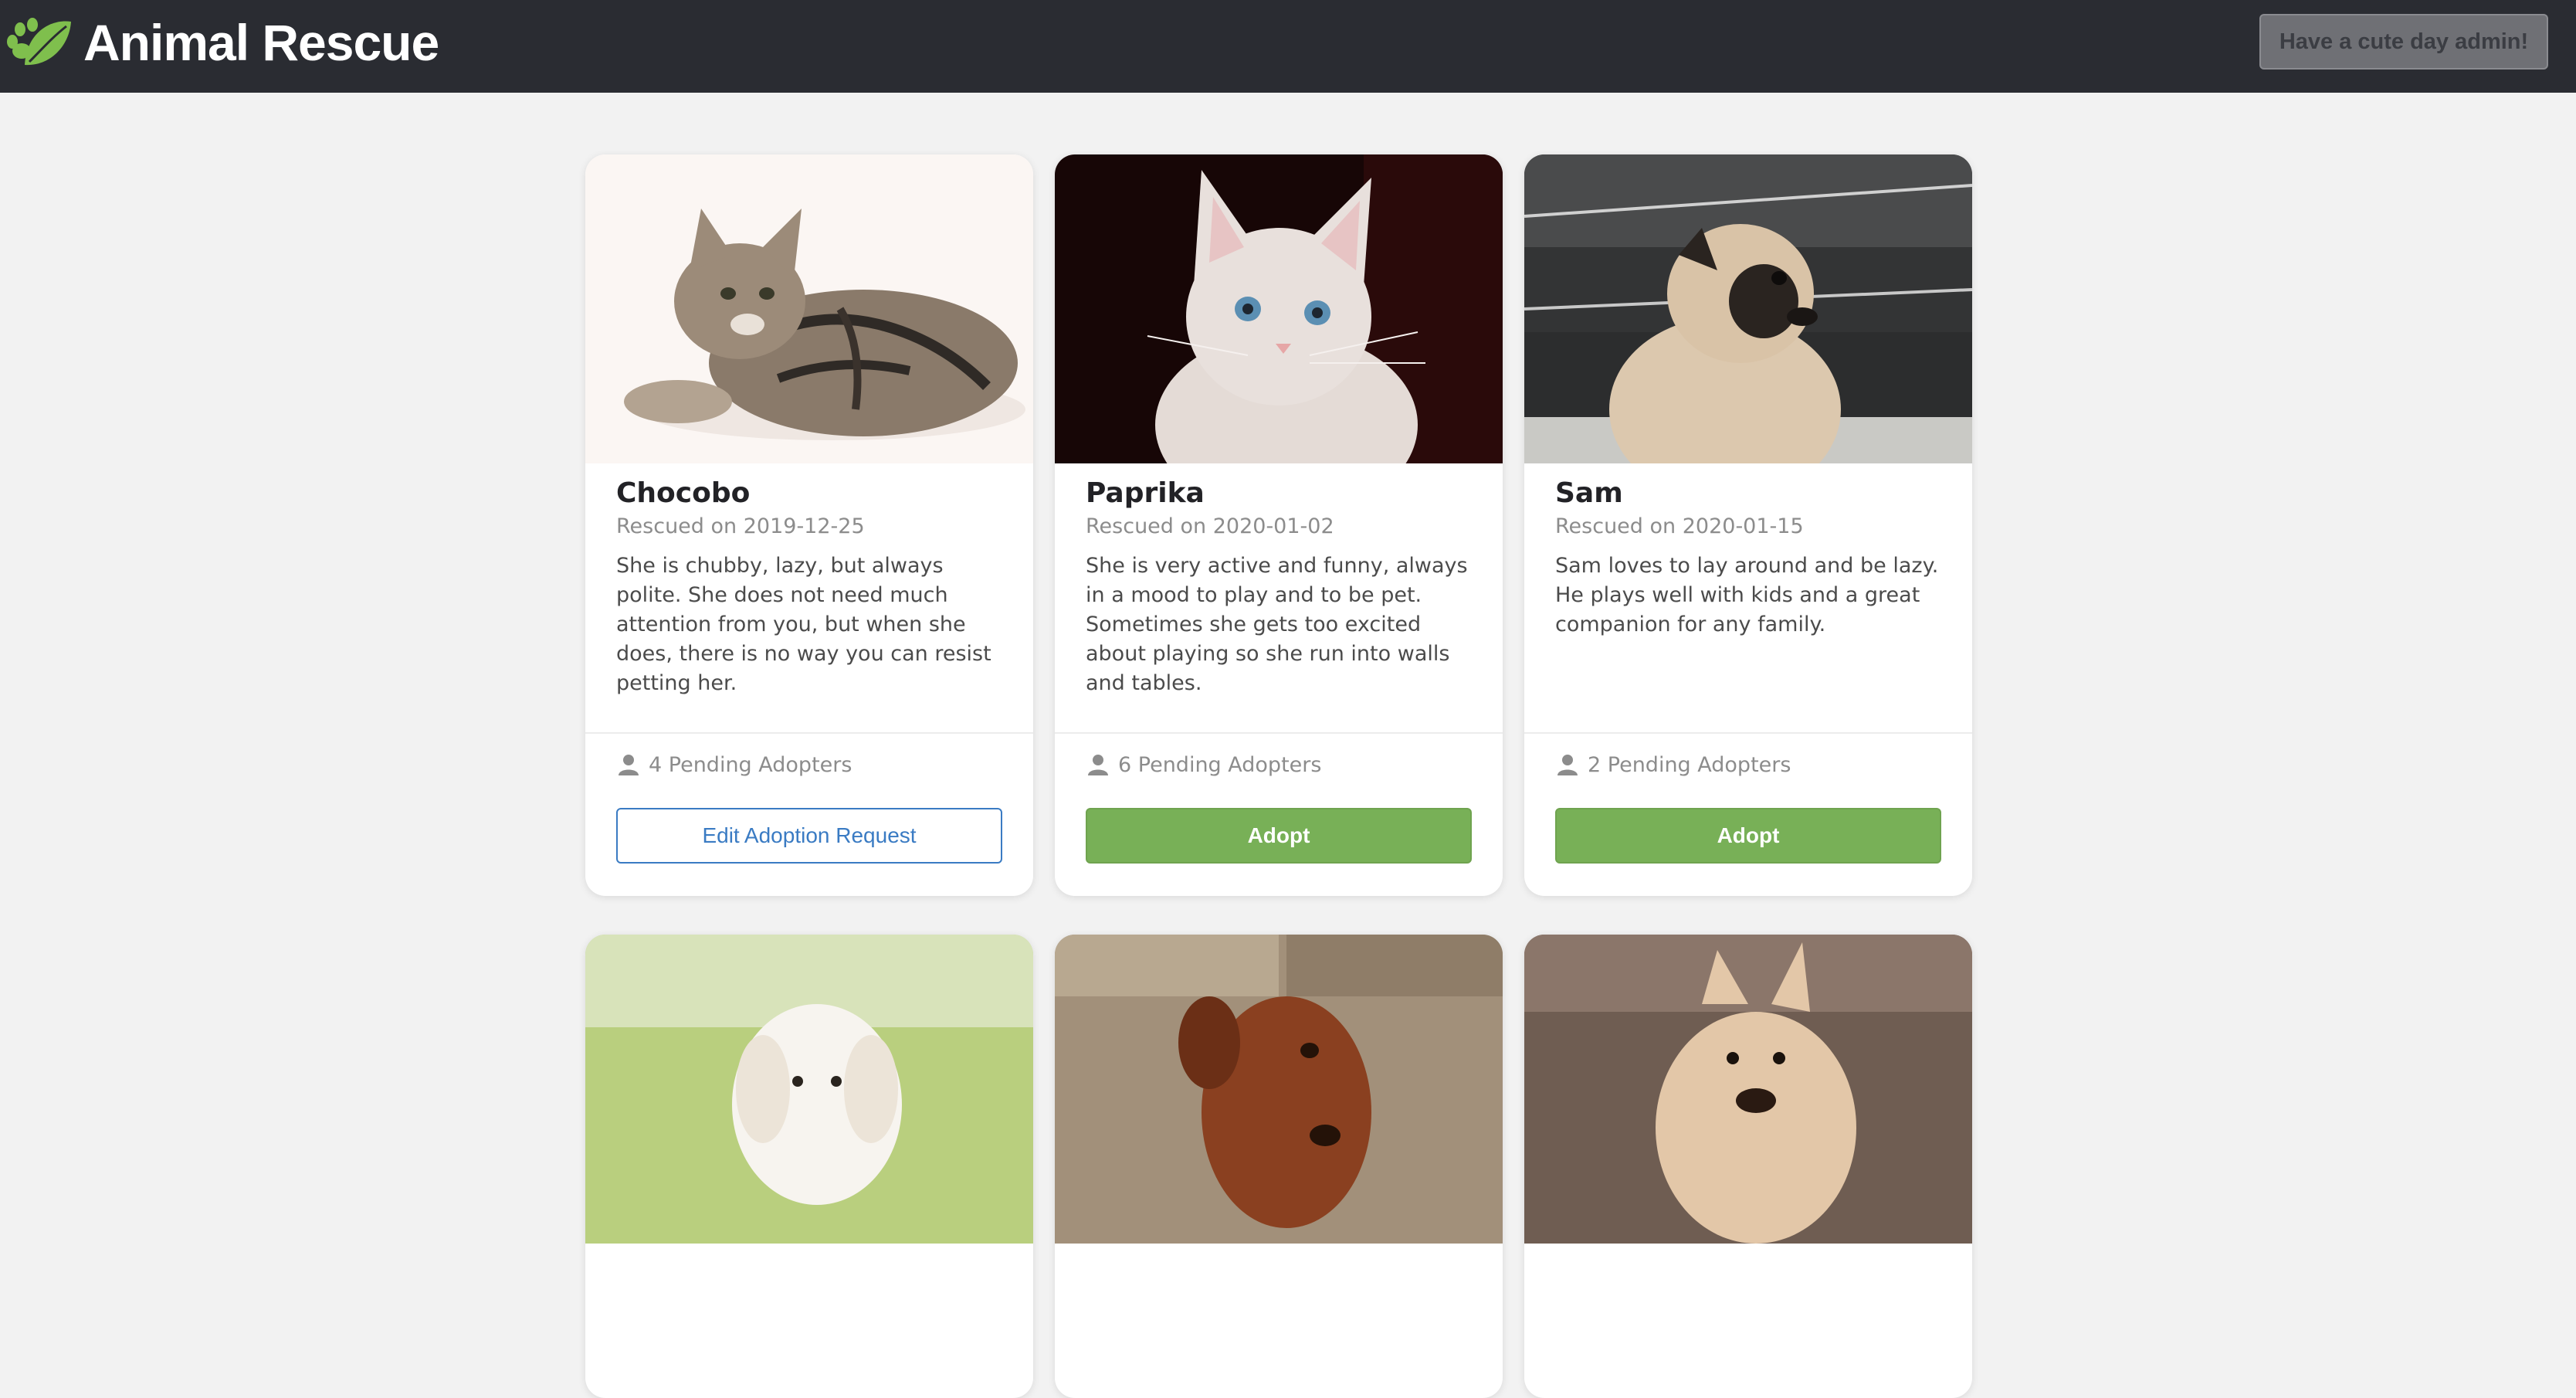 The height and width of the screenshot is (1398, 2576). I want to click on animal-name: Sam, so click(1589, 493).